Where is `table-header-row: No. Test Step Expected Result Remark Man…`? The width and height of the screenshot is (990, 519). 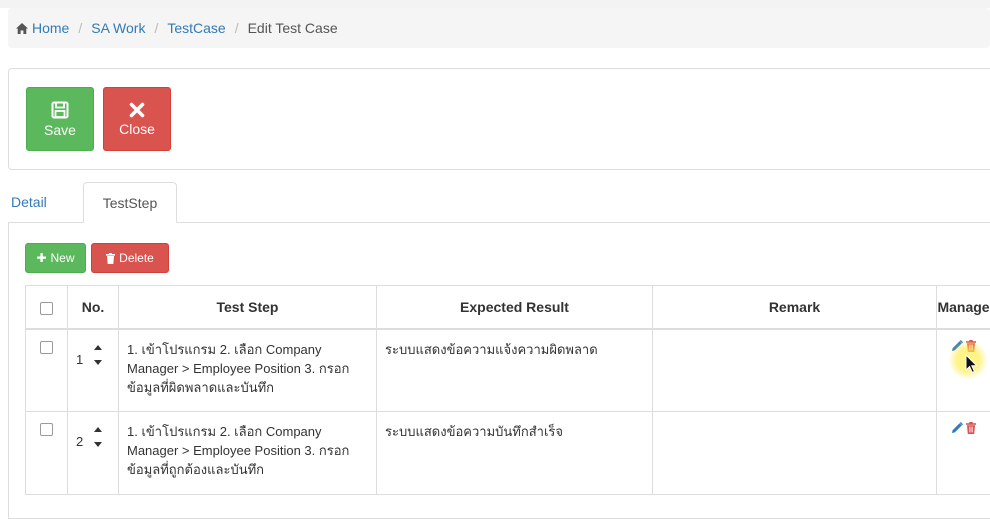 table-header-row: No. Test Step Expected Result Remark Man… is located at coordinates (507, 307).